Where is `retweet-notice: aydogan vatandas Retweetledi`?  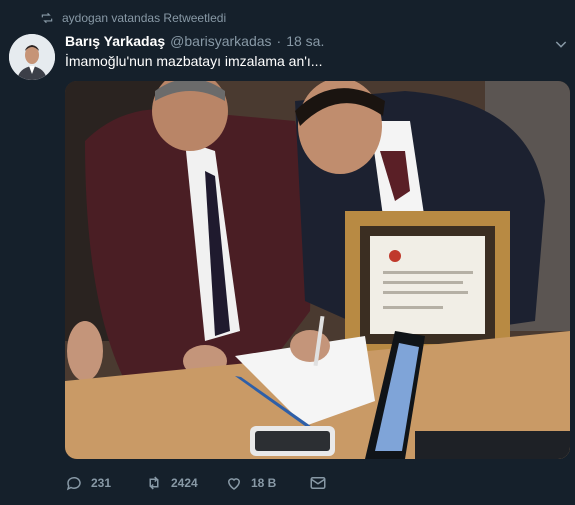
retweet-notice: aydogan vatandas Retweetledi is located at coordinates (133, 18).